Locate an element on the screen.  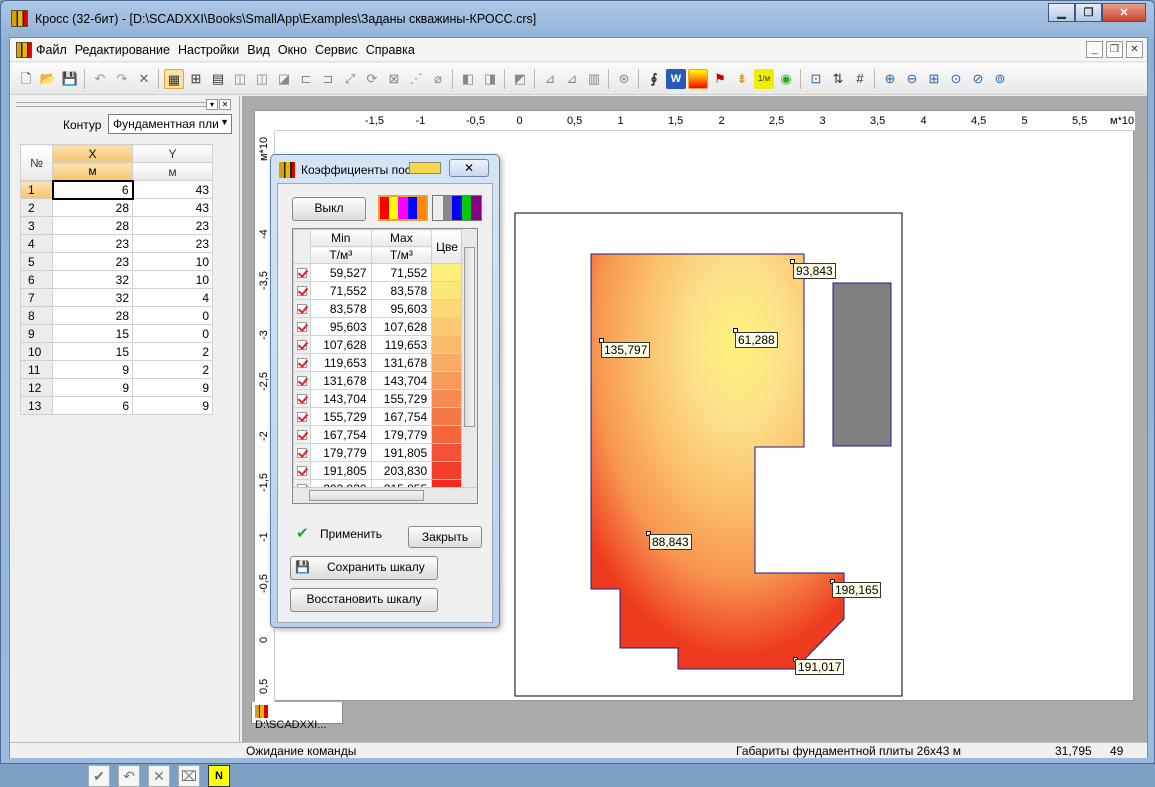
min-cell: 179,779 is located at coordinates (340, 452).